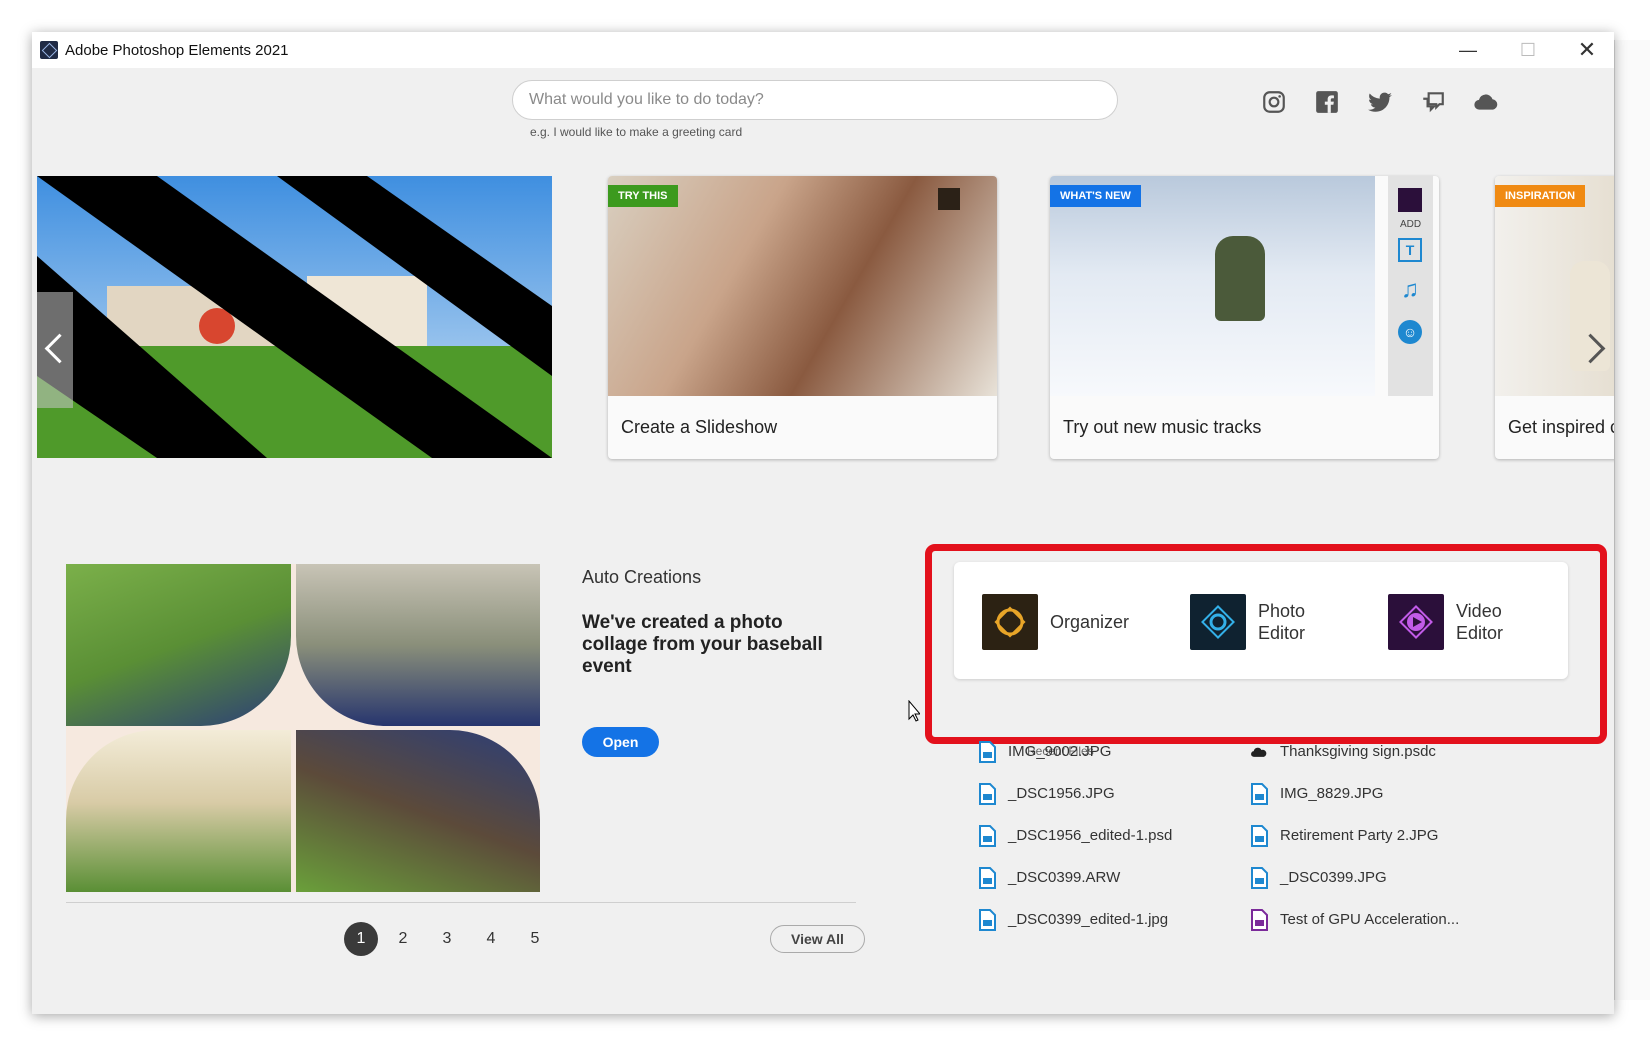 The width and height of the screenshot is (1650, 1045). What do you see at coordinates (620, 742) in the screenshot?
I see `open-button: Open` at bounding box center [620, 742].